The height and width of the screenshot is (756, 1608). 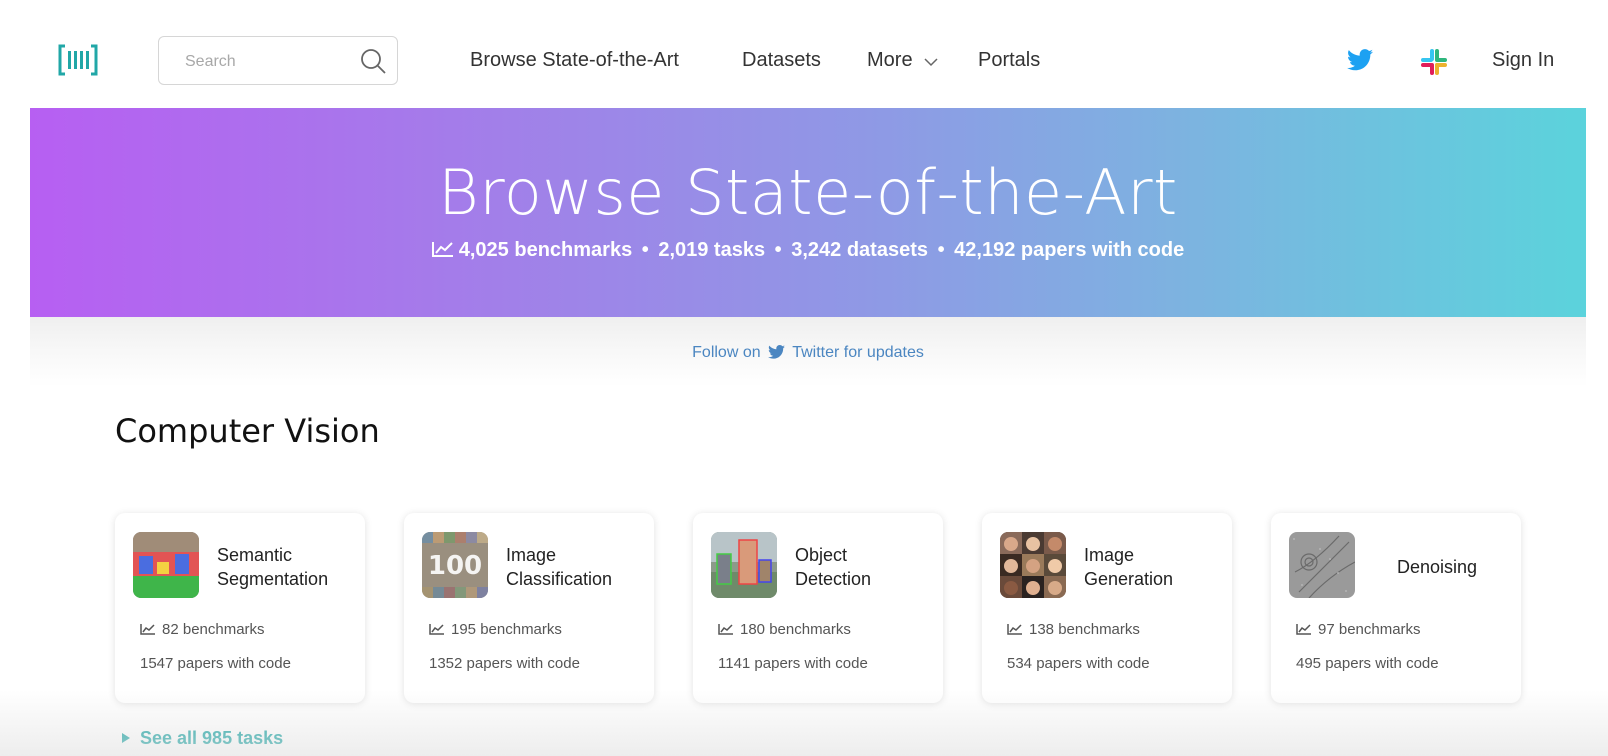 What do you see at coordinates (1434, 62) in the screenshot?
I see `slack-icon` at bounding box center [1434, 62].